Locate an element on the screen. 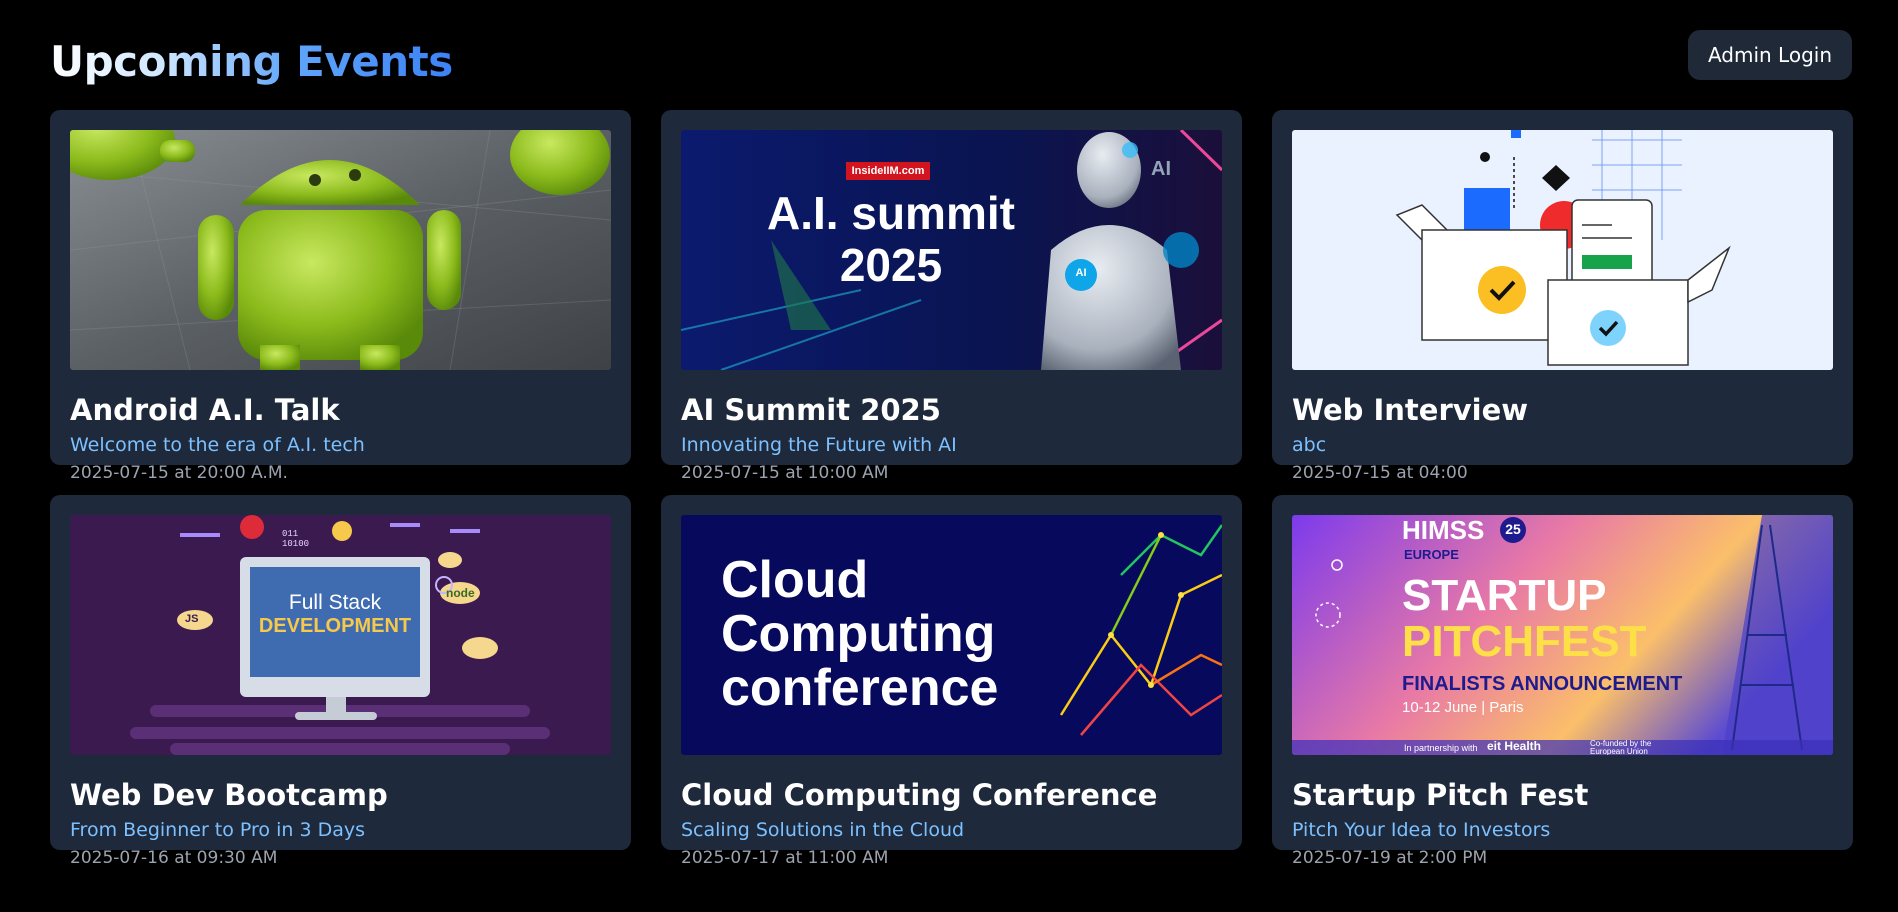  event-title: Web Dev Bootcamp is located at coordinates (229, 795).